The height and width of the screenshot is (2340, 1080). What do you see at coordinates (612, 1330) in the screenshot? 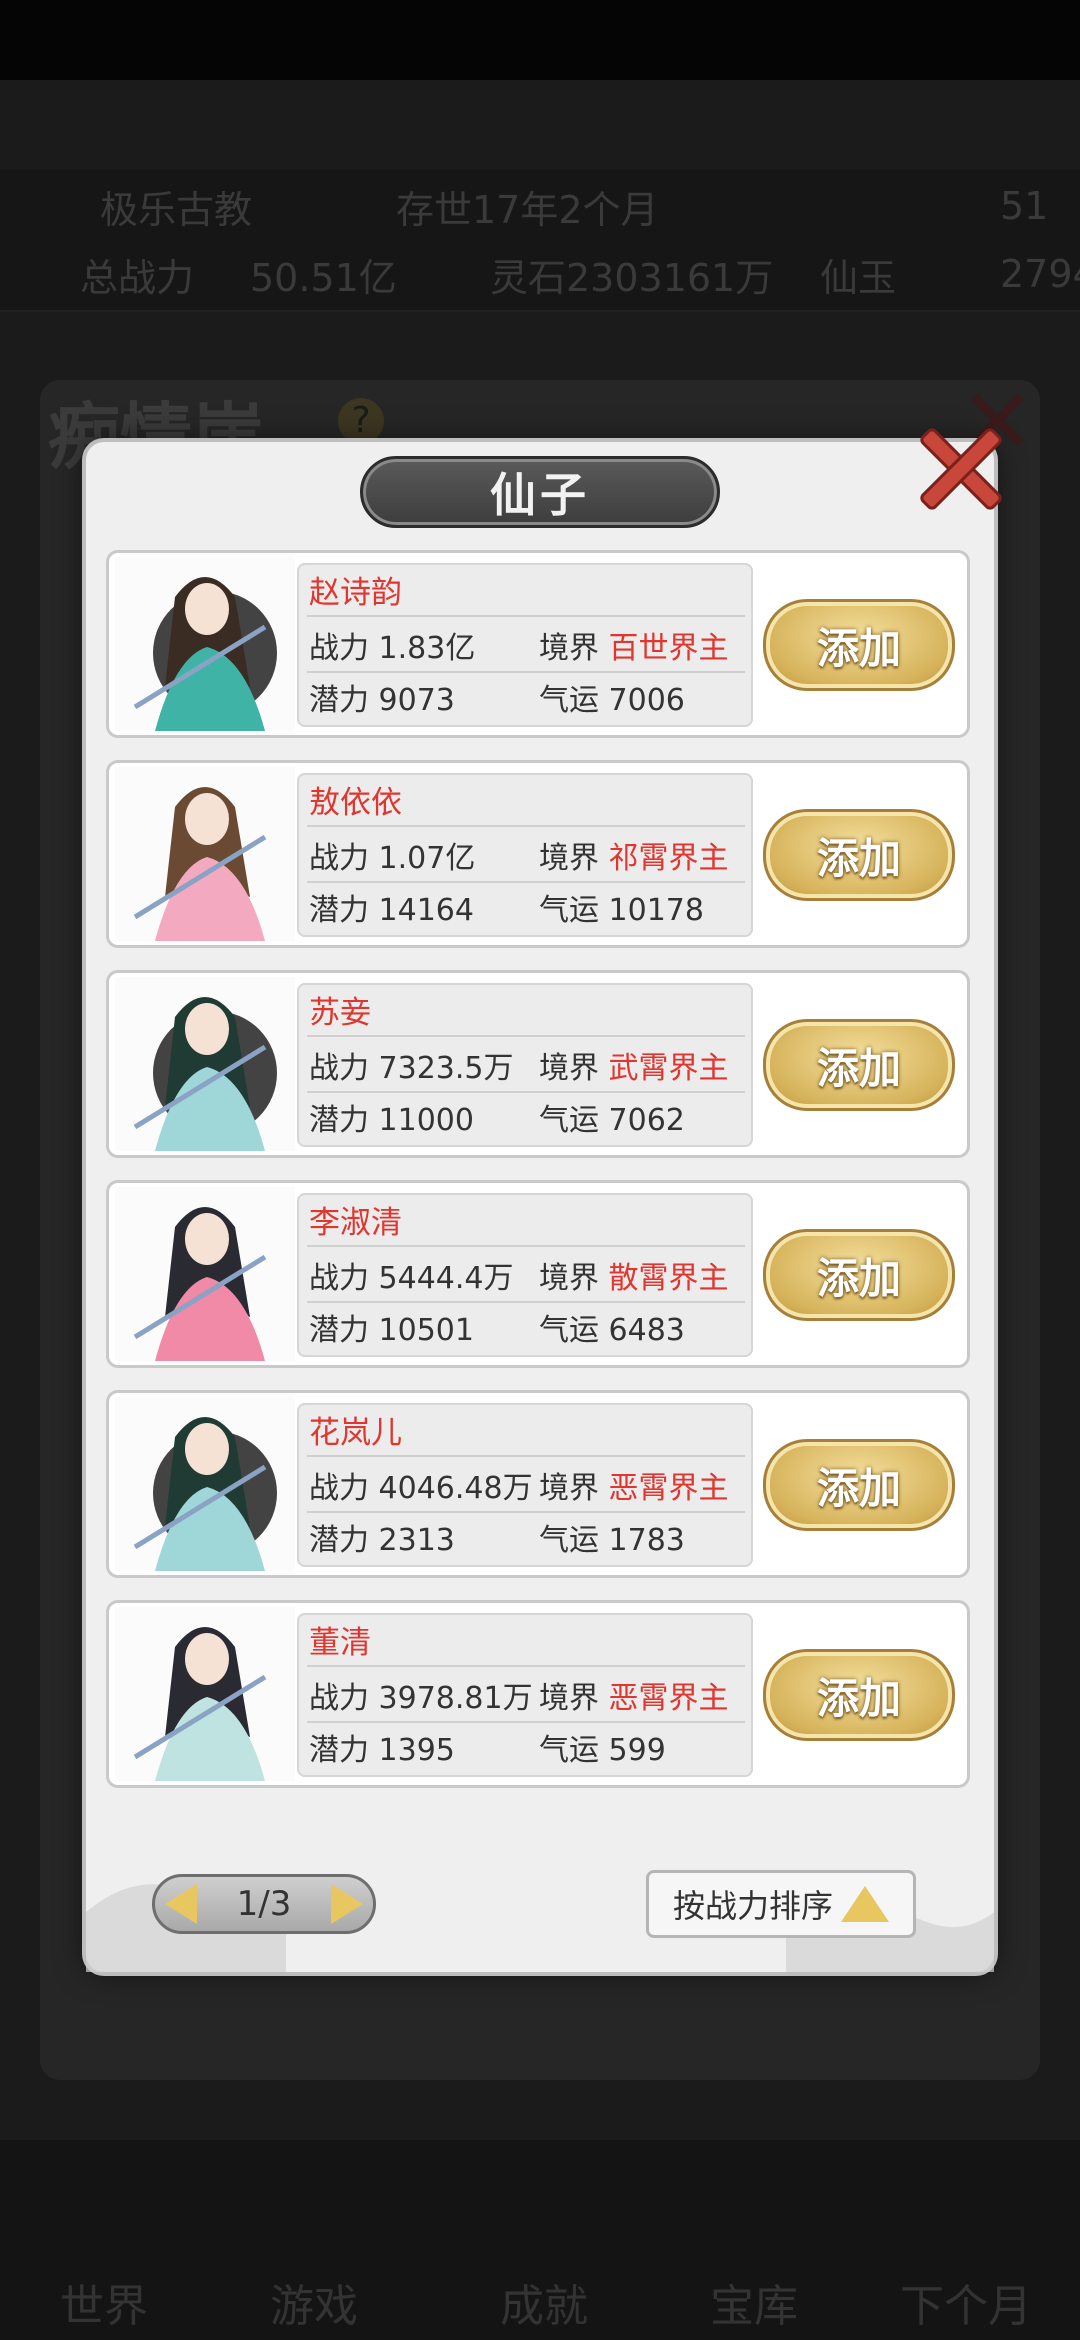
I see `luck-stat: 气运 6483` at bounding box center [612, 1330].